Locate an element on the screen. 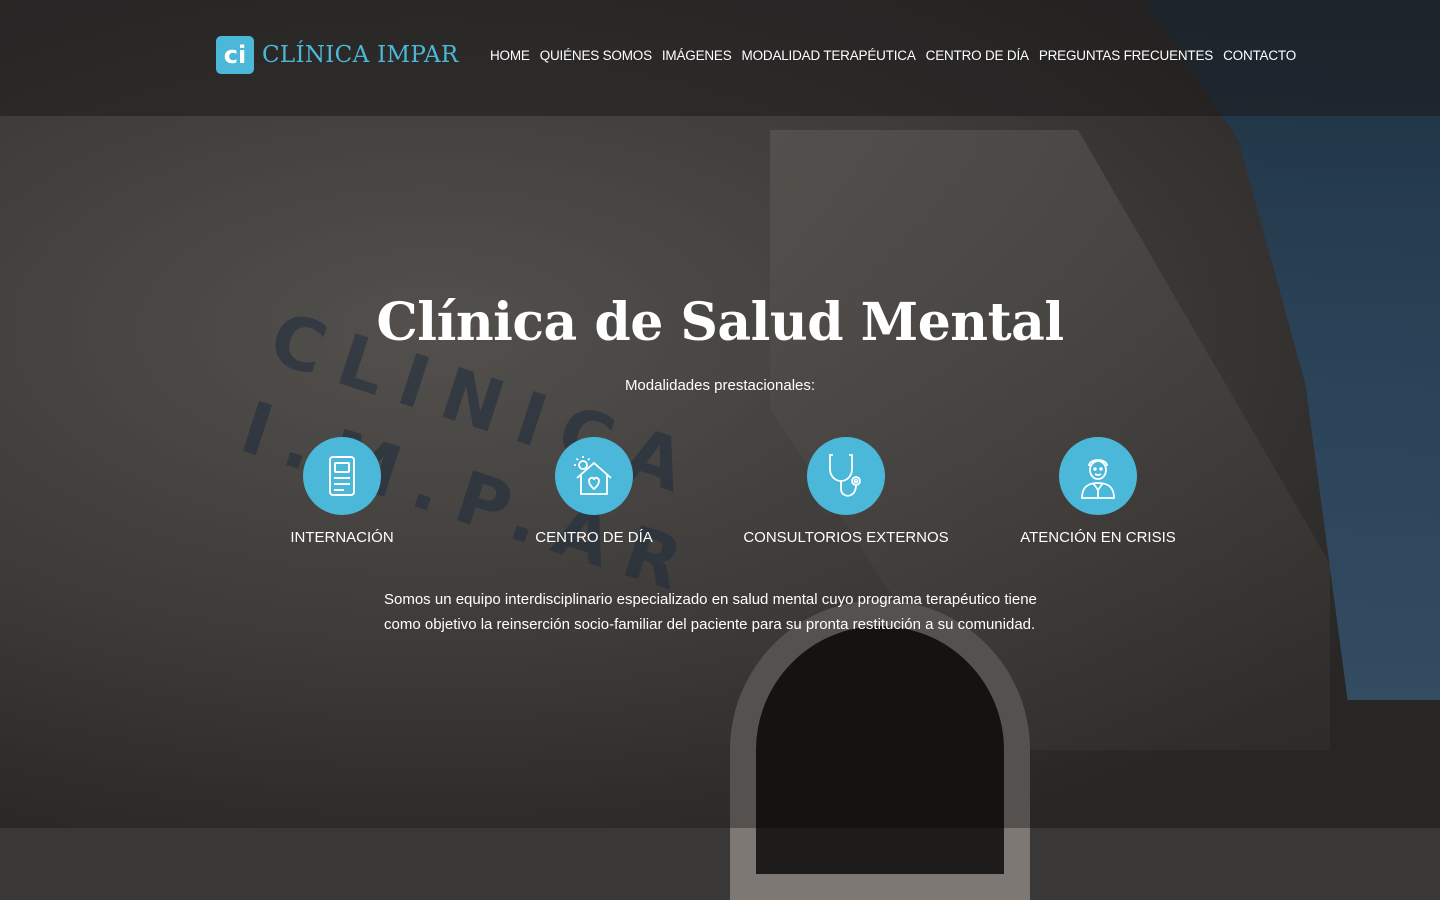 The image size is (1440, 900). service-consultorios-externos: CONSULTORIOS EXTERNOS is located at coordinates (846, 491).